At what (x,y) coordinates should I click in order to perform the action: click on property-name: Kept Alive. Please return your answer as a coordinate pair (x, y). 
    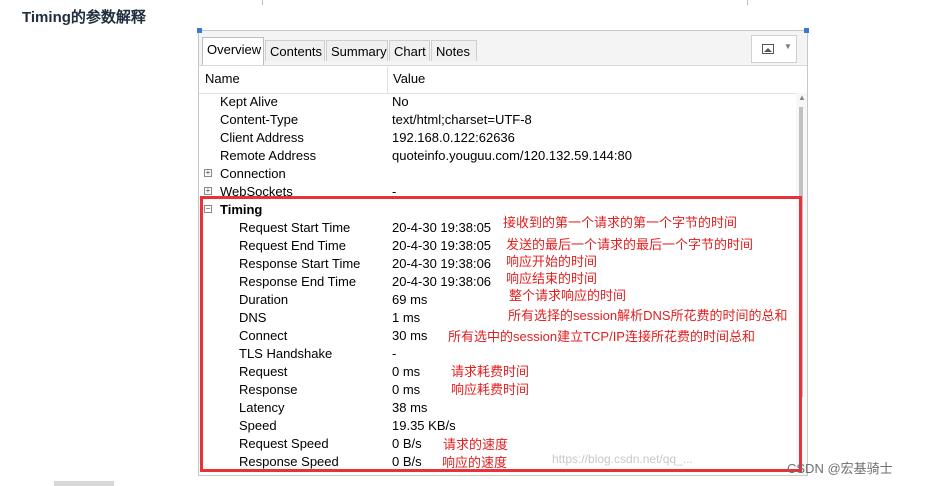
    Looking at the image, I should click on (249, 101).